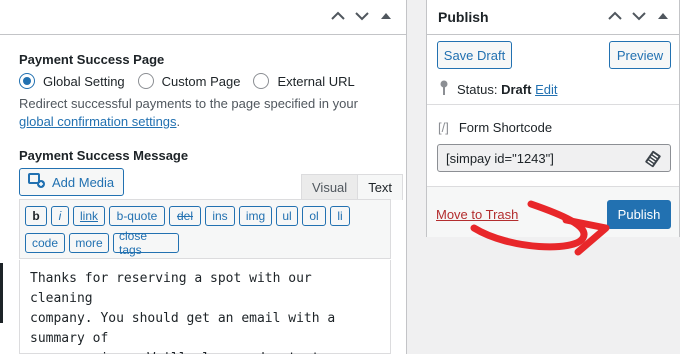  I want to click on editor-tabs: Visual Text, so click(352, 187).